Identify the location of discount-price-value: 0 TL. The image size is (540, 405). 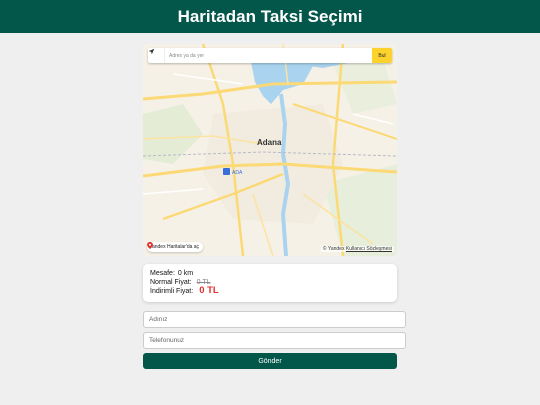
(209, 290).